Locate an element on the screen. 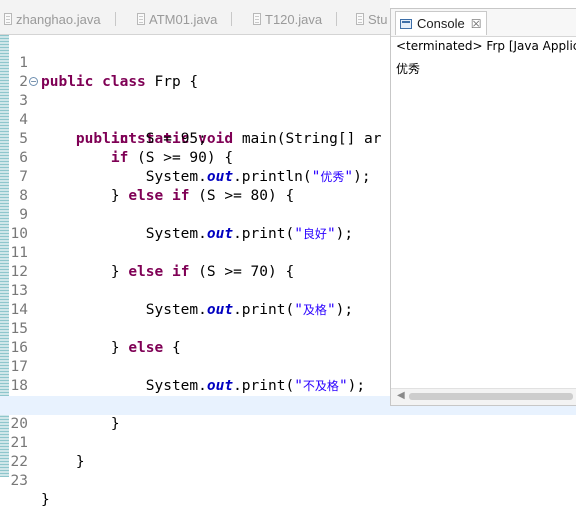  scroll-left-arrow-icon: ◀ is located at coordinates (401, 395).